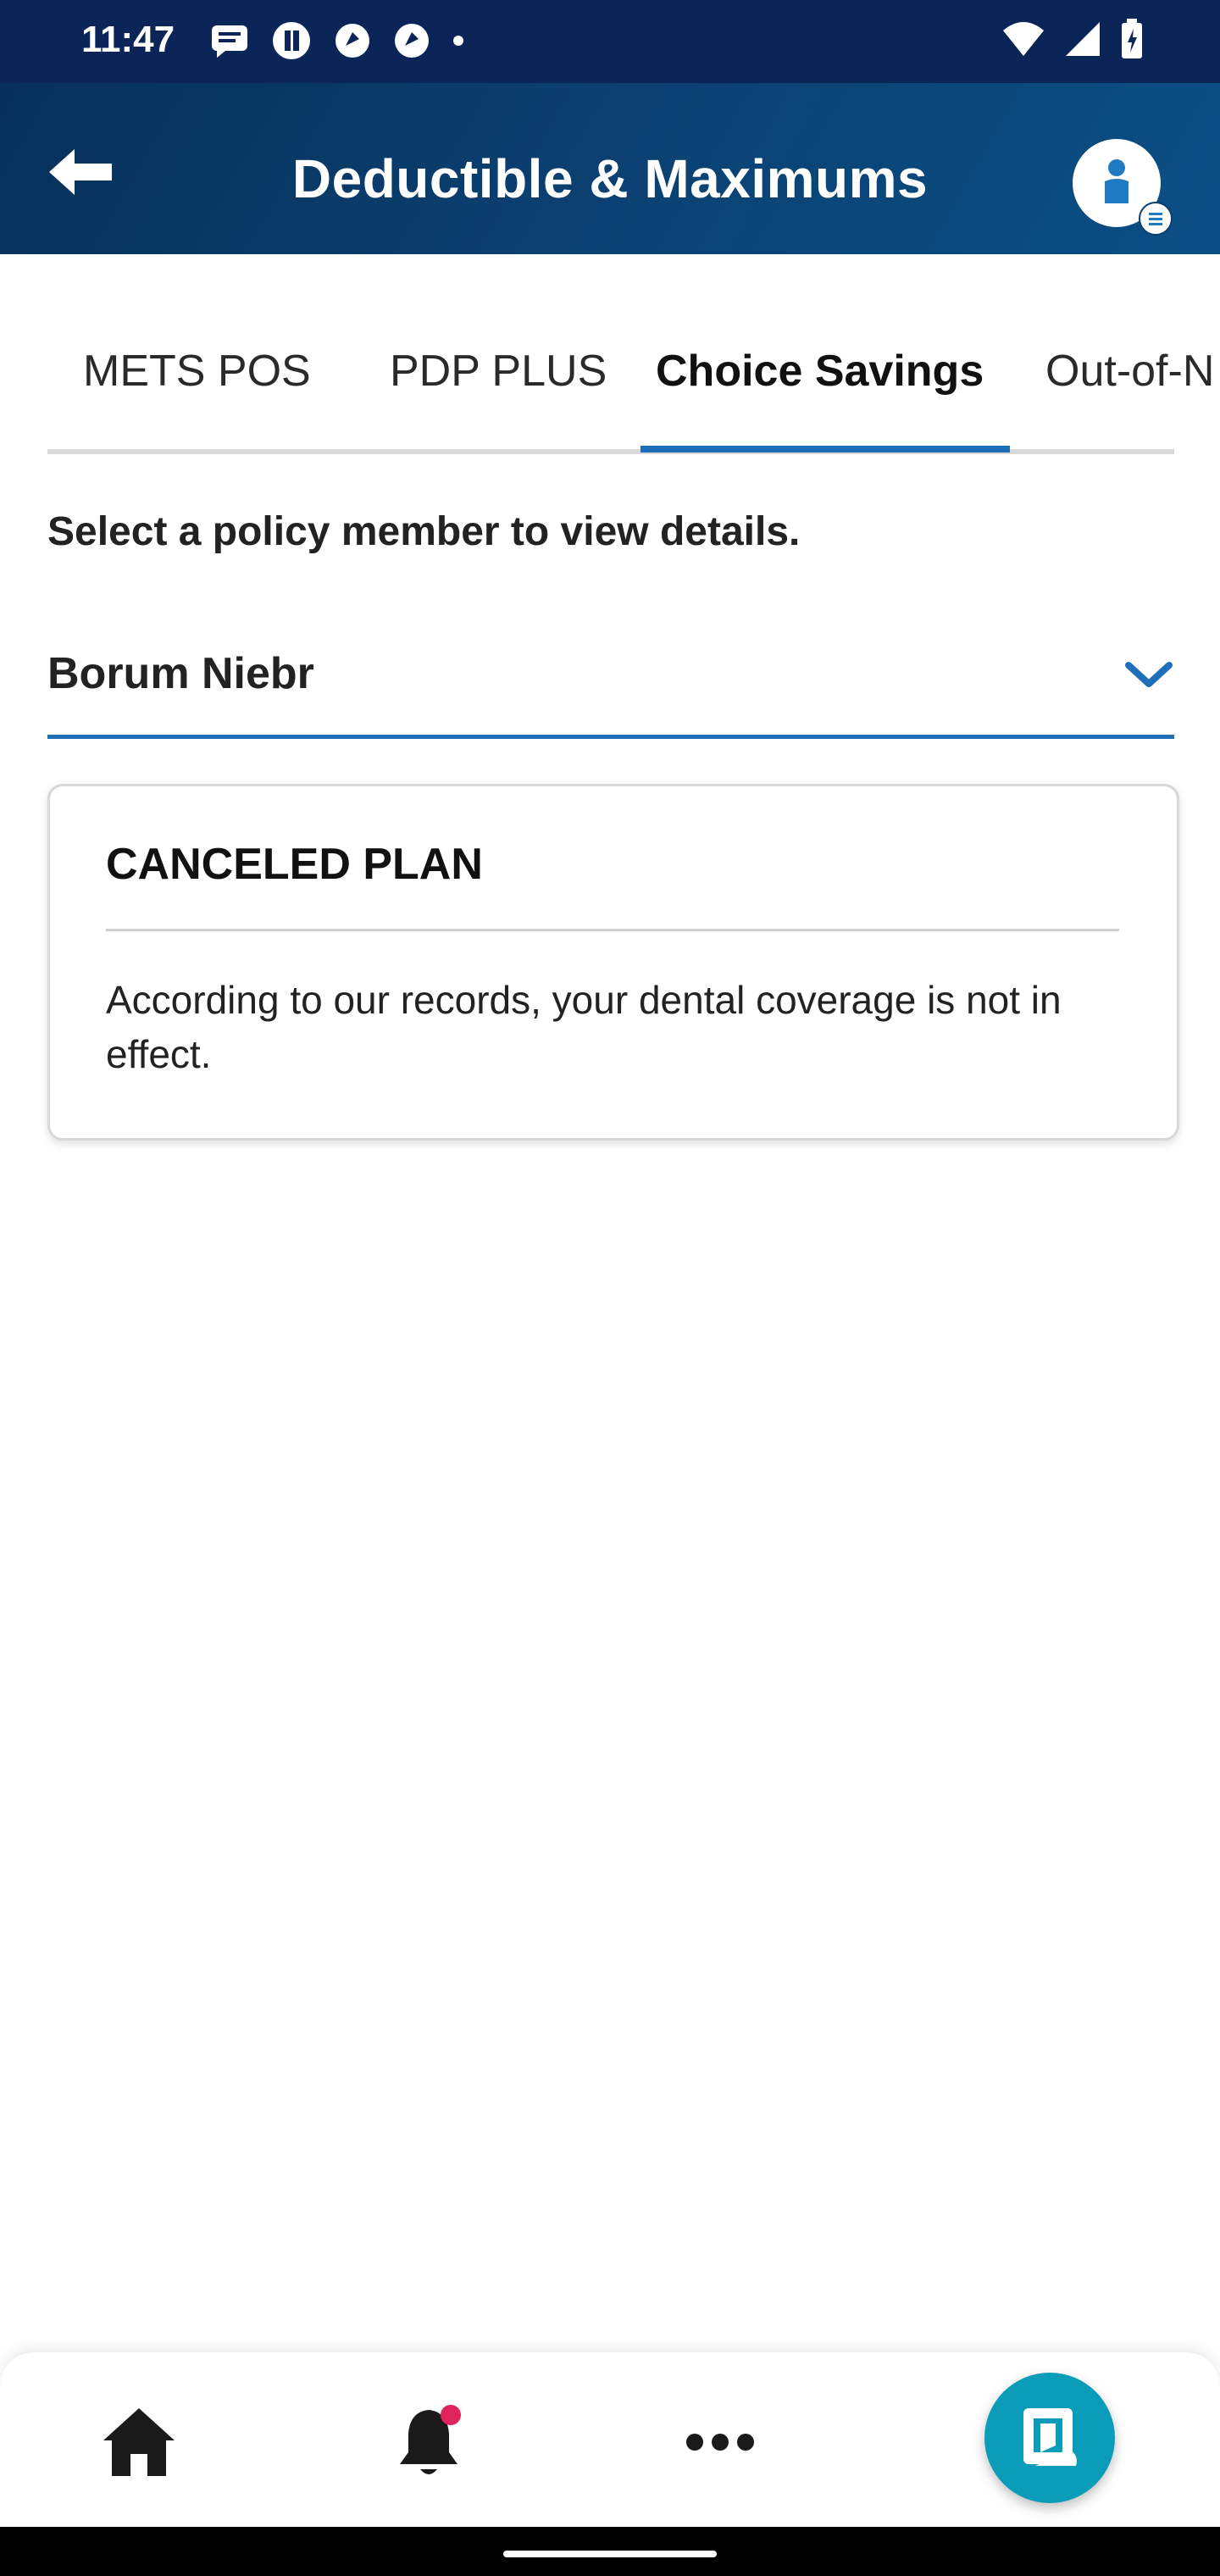  I want to click on signal-icon, so click(1083, 39).